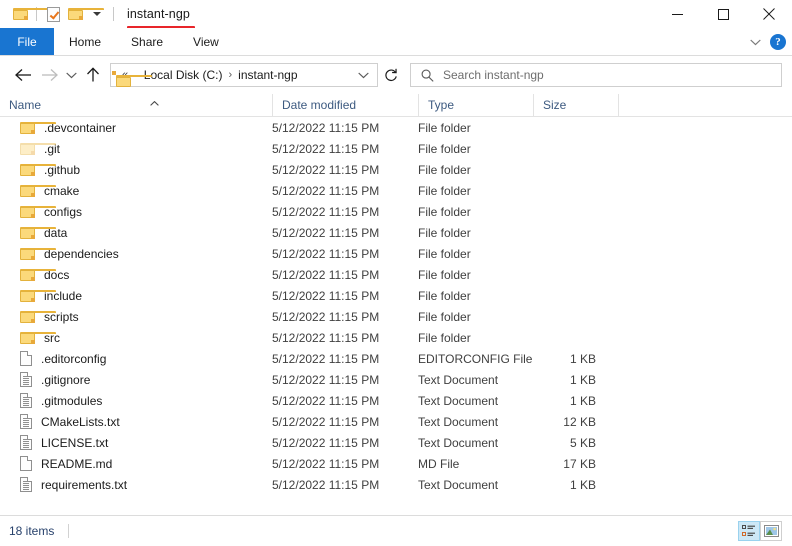  Describe the element at coordinates (80, 421) in the screenshot. I see `file-name-label: CMakeLists.txt` at that location.